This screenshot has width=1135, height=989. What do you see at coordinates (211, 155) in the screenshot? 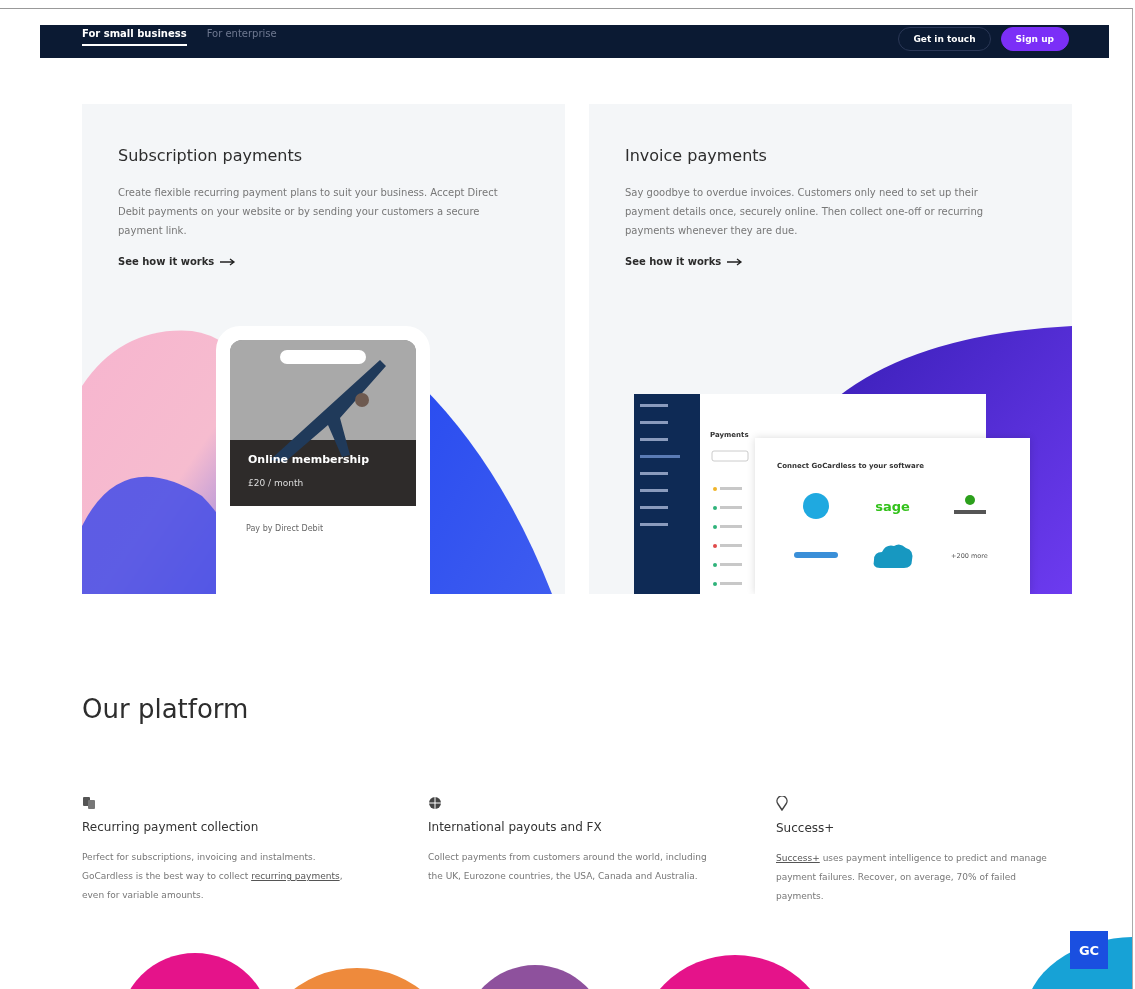
I see `card-title: Subscription payments` at bounding box center [211, 155].